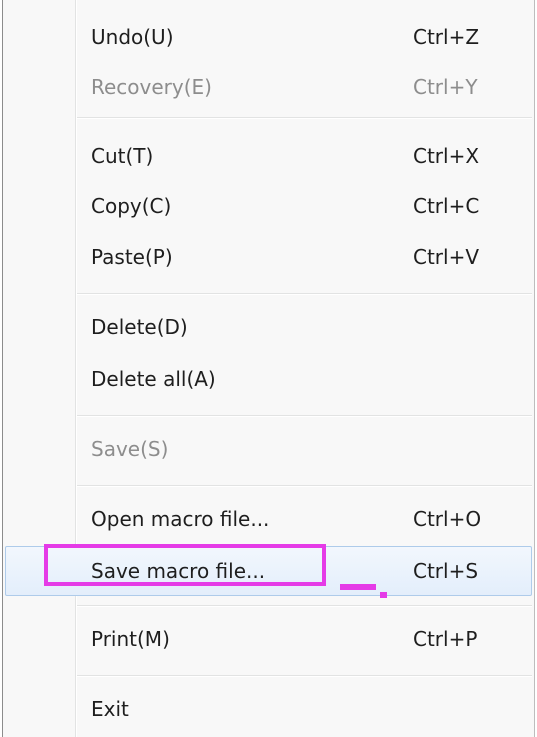  I want to click on menu-item-label: Save(S), so click(130, 449).